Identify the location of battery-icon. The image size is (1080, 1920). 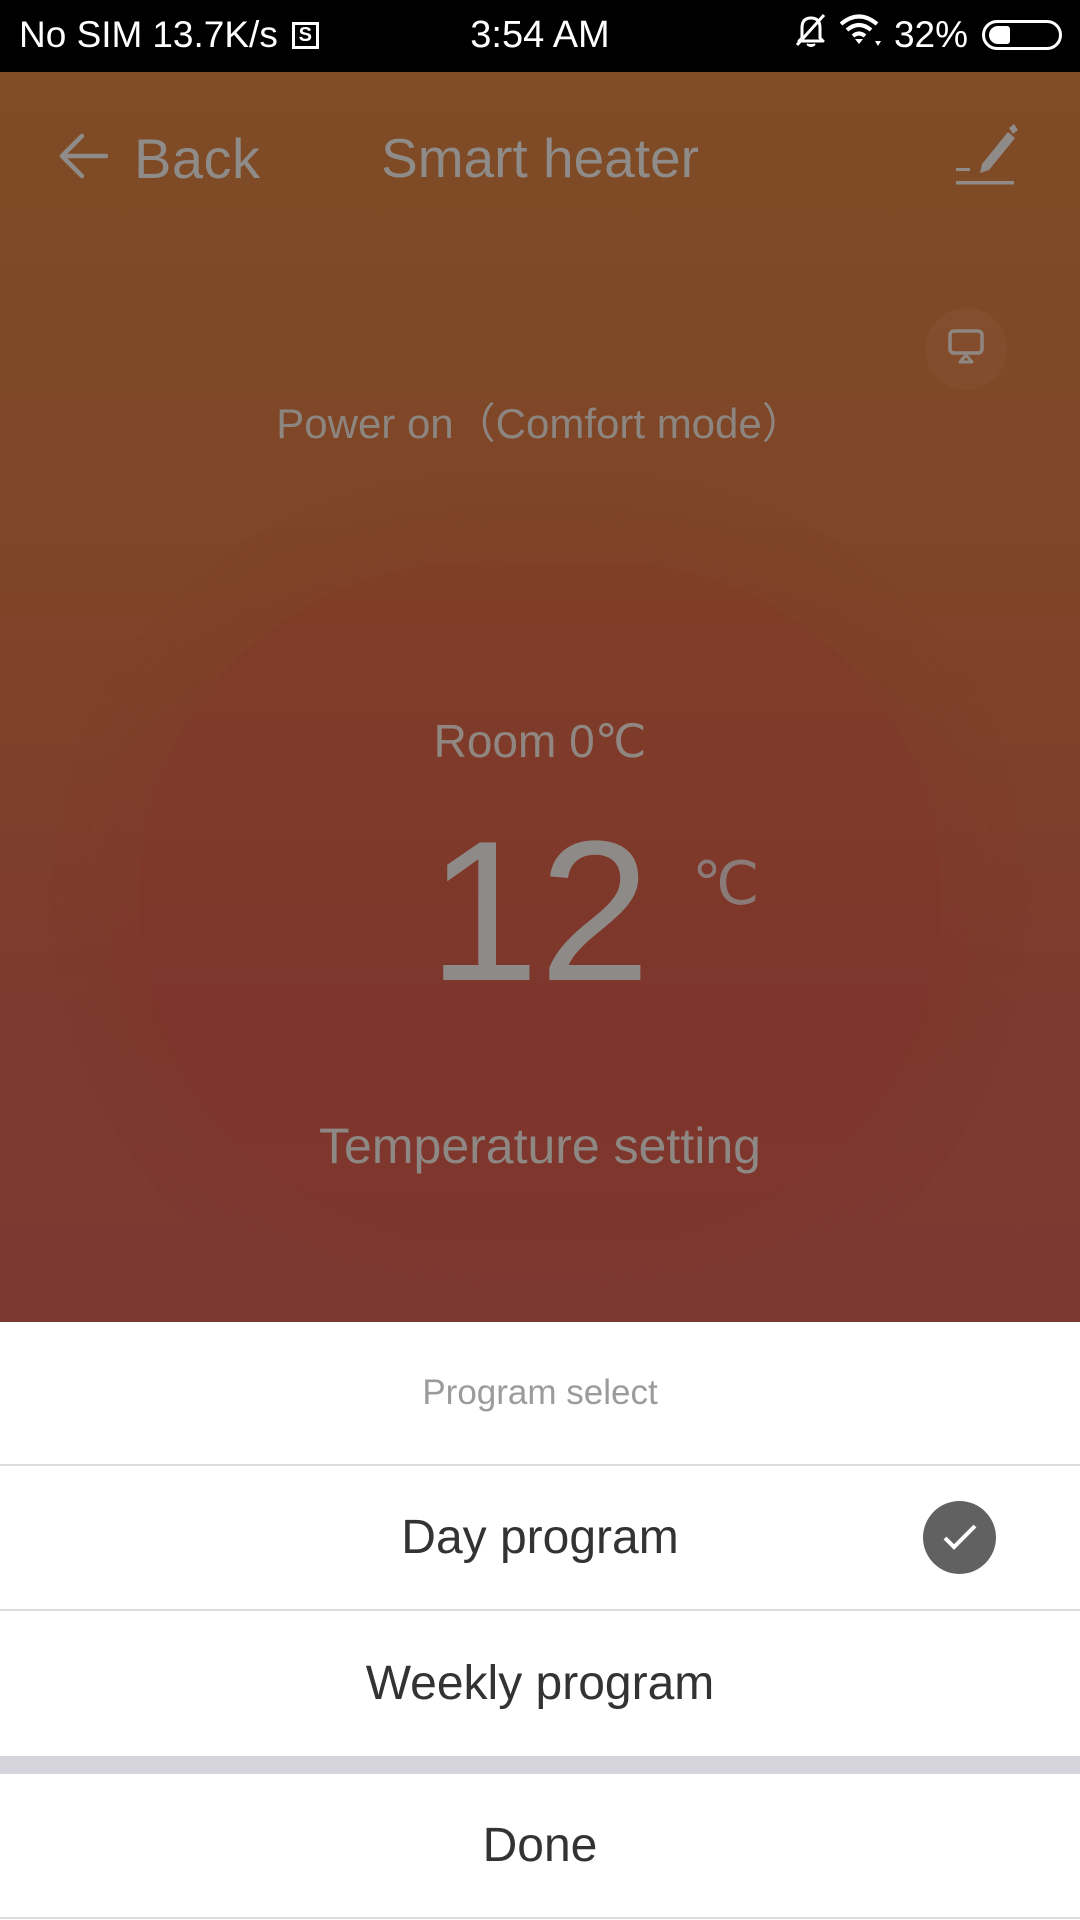
(1022, 34).